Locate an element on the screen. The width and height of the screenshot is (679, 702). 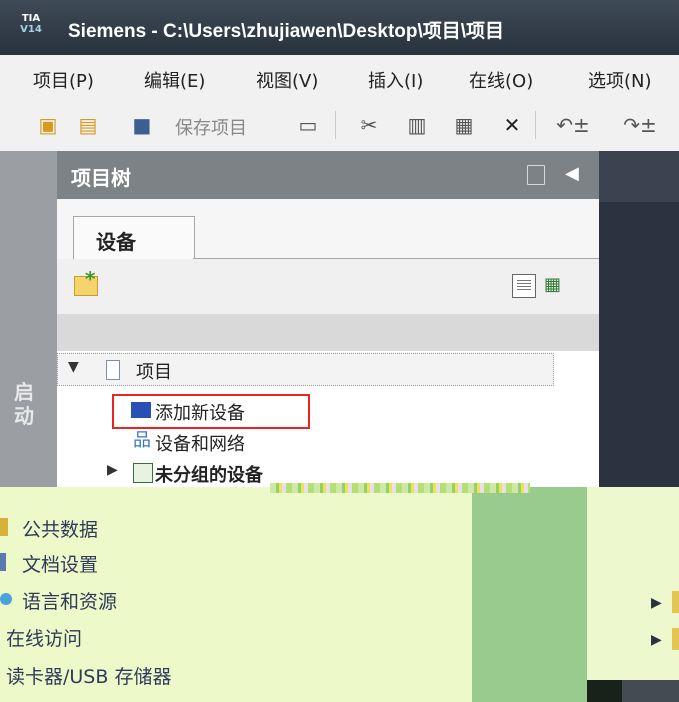
list-item-label: 语言和资源 is located at coordinates (70, 602).